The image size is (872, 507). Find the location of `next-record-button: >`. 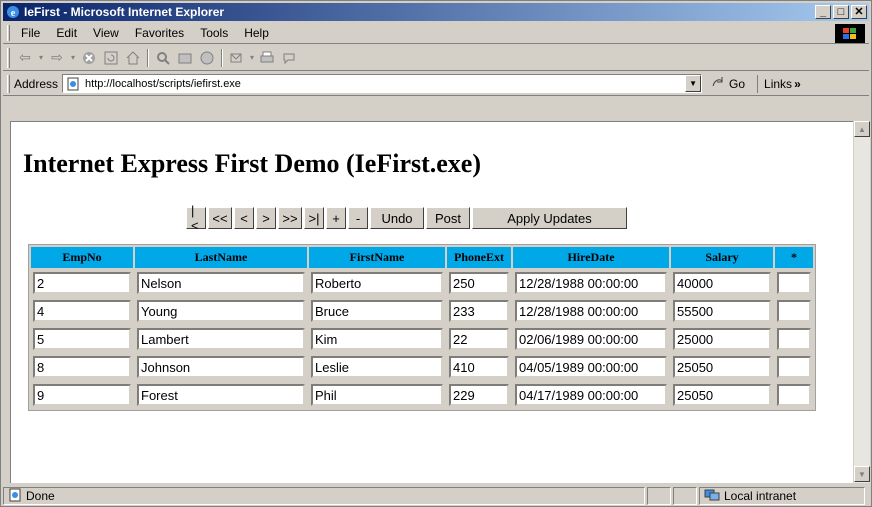

next-record-button: > is located at coordinates (266, 218).